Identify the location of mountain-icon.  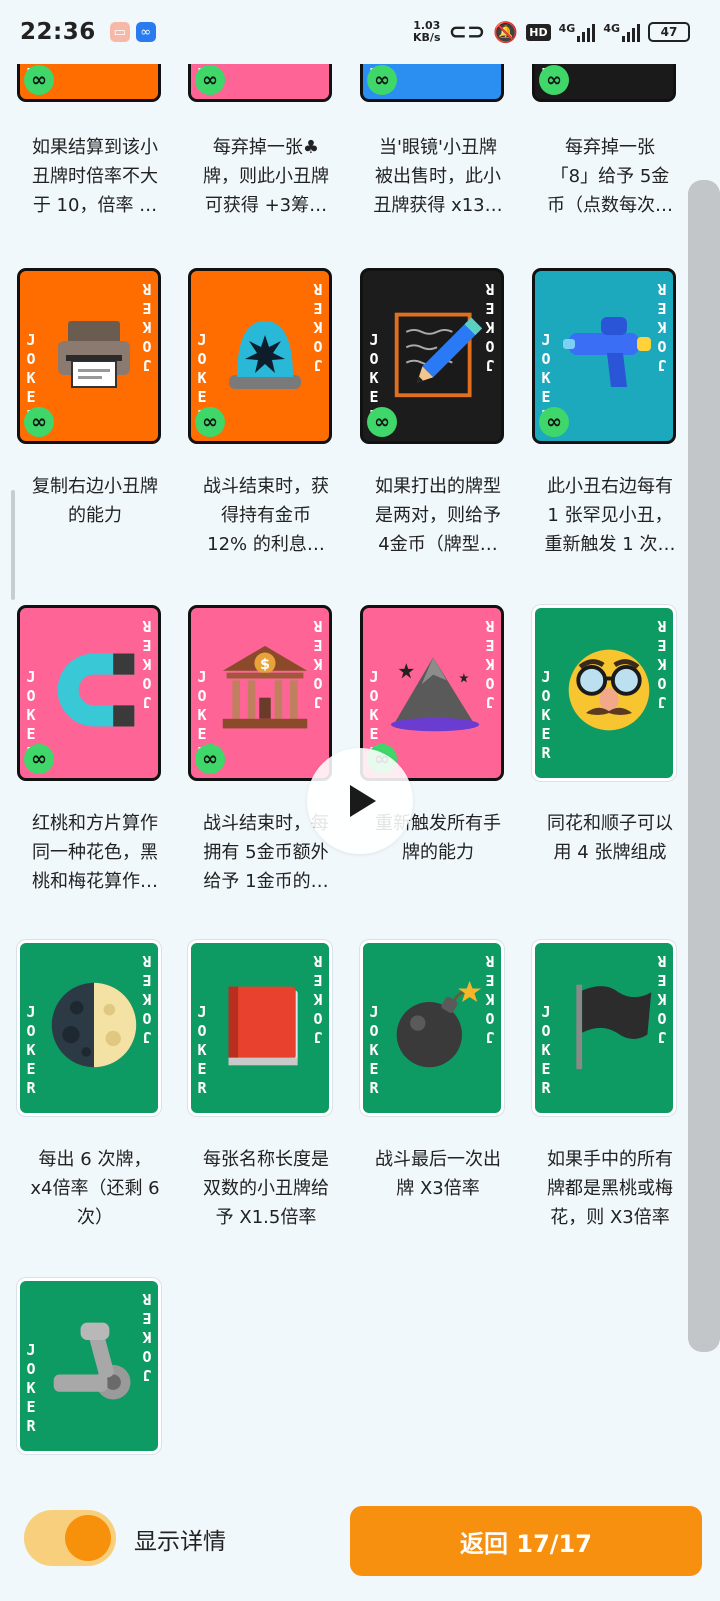
(437, 690).